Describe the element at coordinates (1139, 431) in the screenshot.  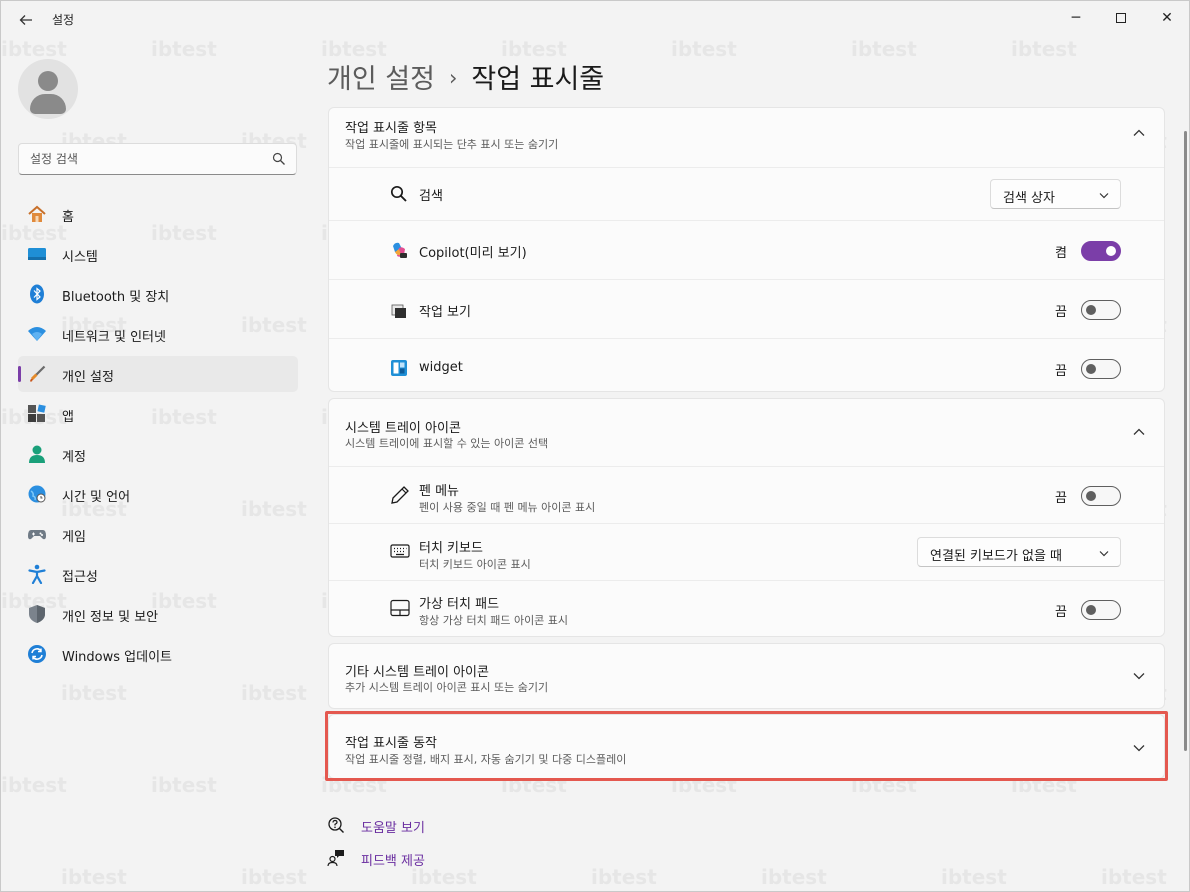
I see `chevron-up-icon` at that location.